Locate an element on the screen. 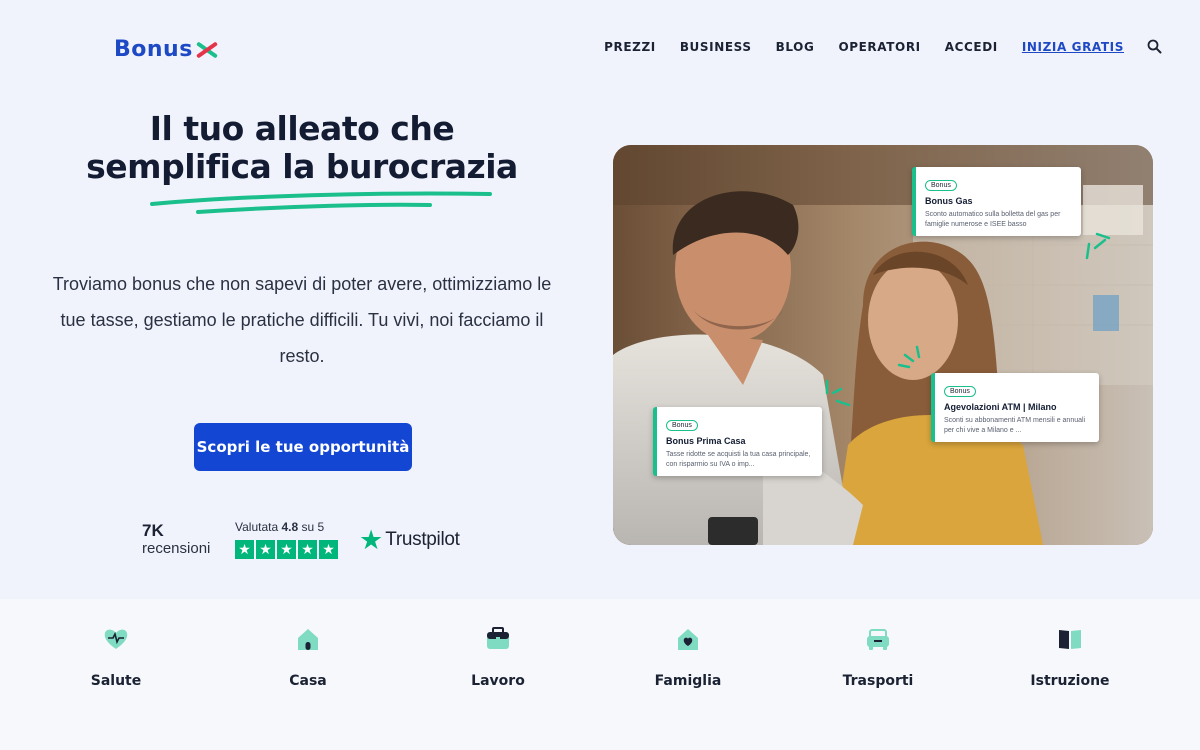 This screenshot has height=750, width=1200. card-title: Bonus Gas is located at coordinates (949, 201).